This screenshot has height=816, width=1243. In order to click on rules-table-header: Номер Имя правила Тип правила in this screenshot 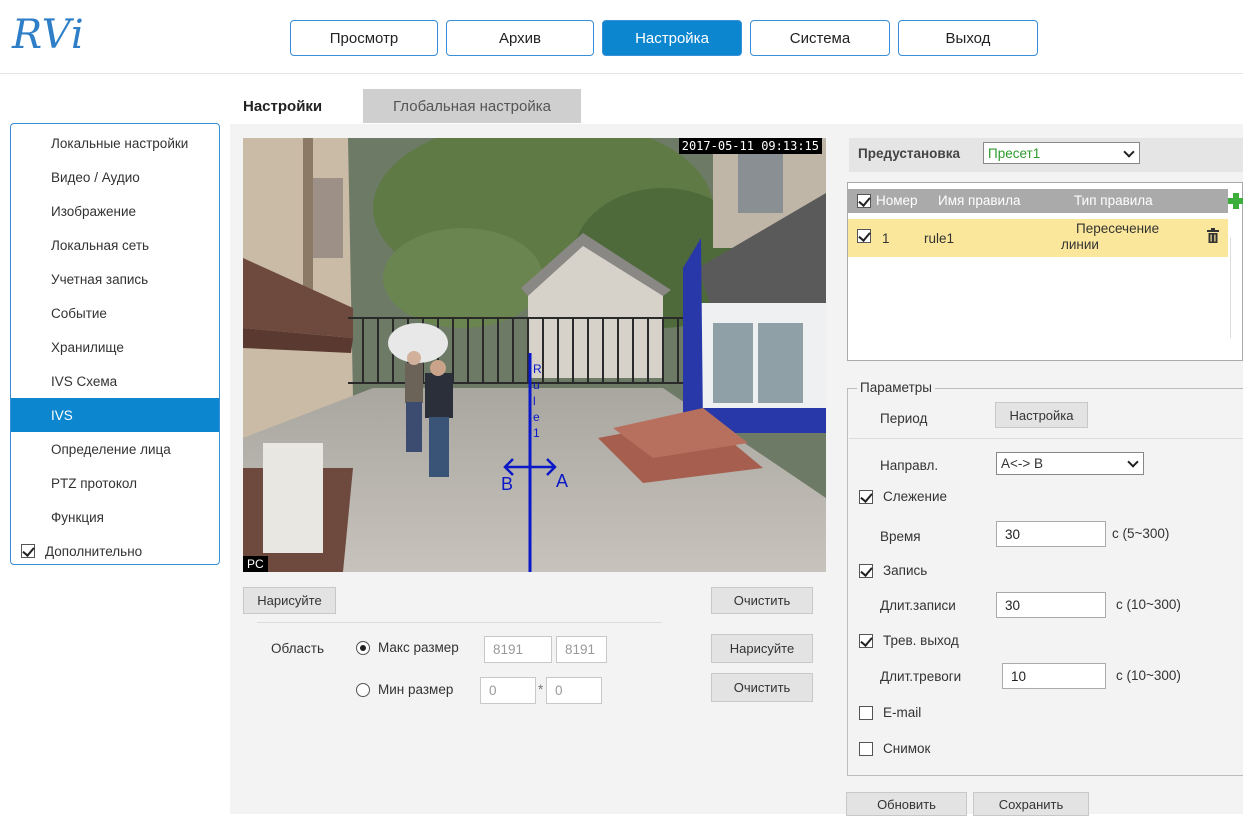, I will do `click(1038, 201)`.